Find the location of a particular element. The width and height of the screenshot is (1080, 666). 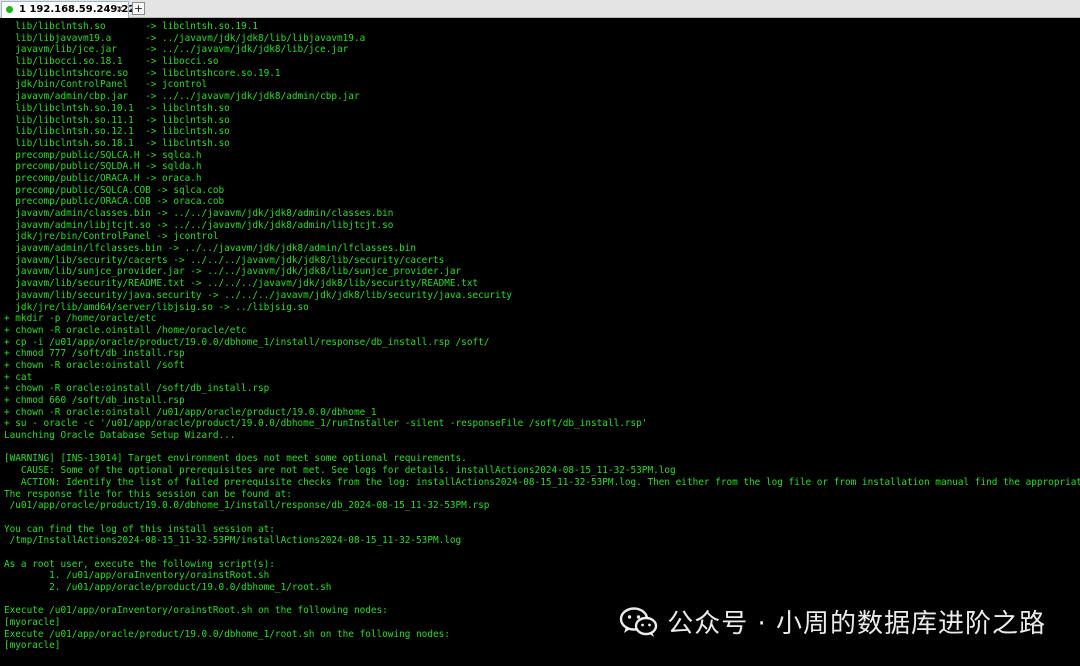

terminal-line: lib/libclntsh.so -> libclntsh.so.19.1 is located at coordinates (131, 26).